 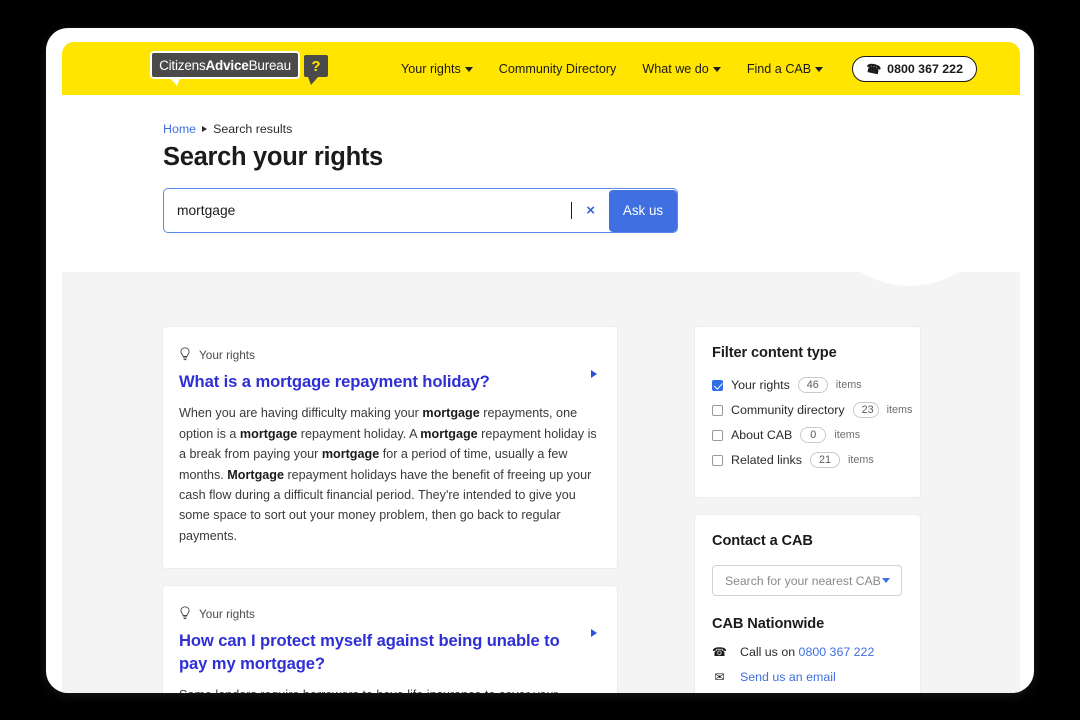 What do you see at coordinates (909, 193) in the screenshot?
I see `decorative-circle` at bounding box center [909, 193].